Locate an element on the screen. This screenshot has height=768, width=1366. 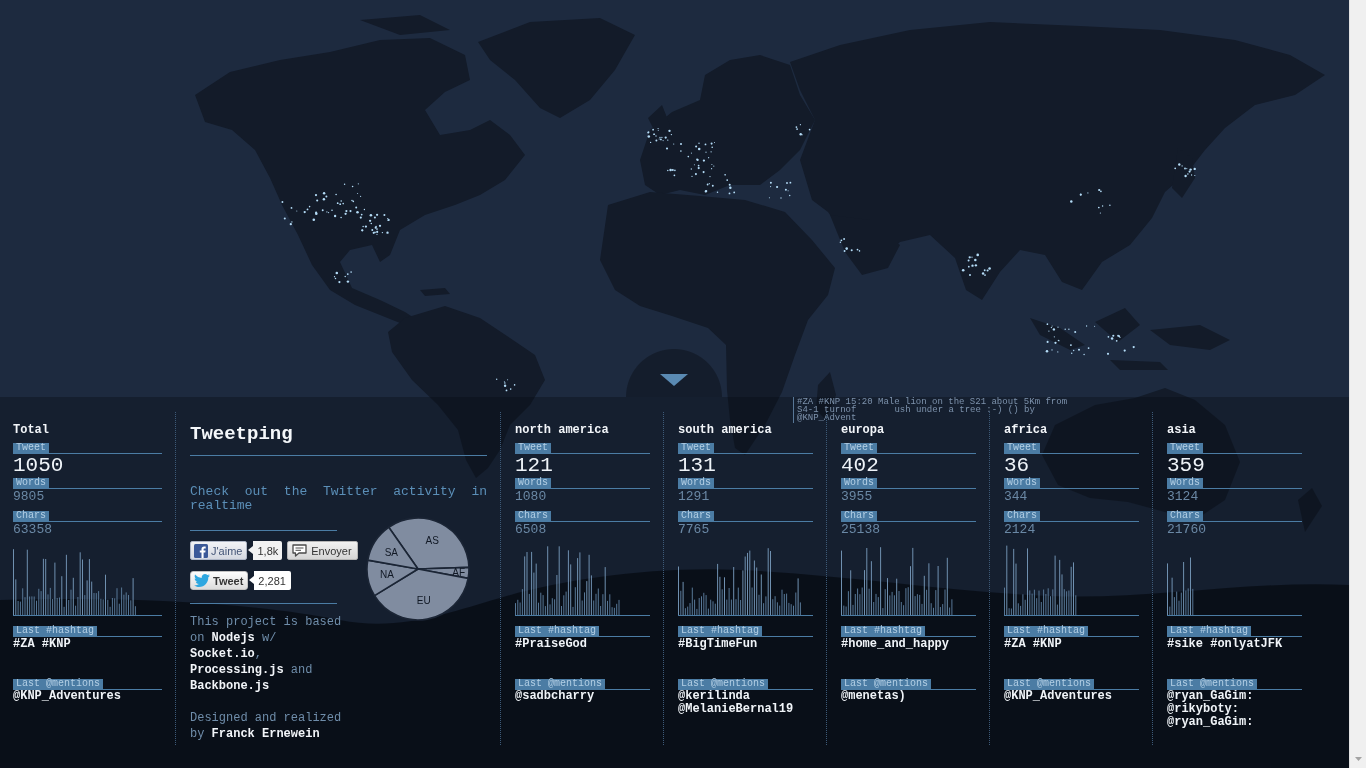
stat-value: 6508 is located at coordinates (531, 529).